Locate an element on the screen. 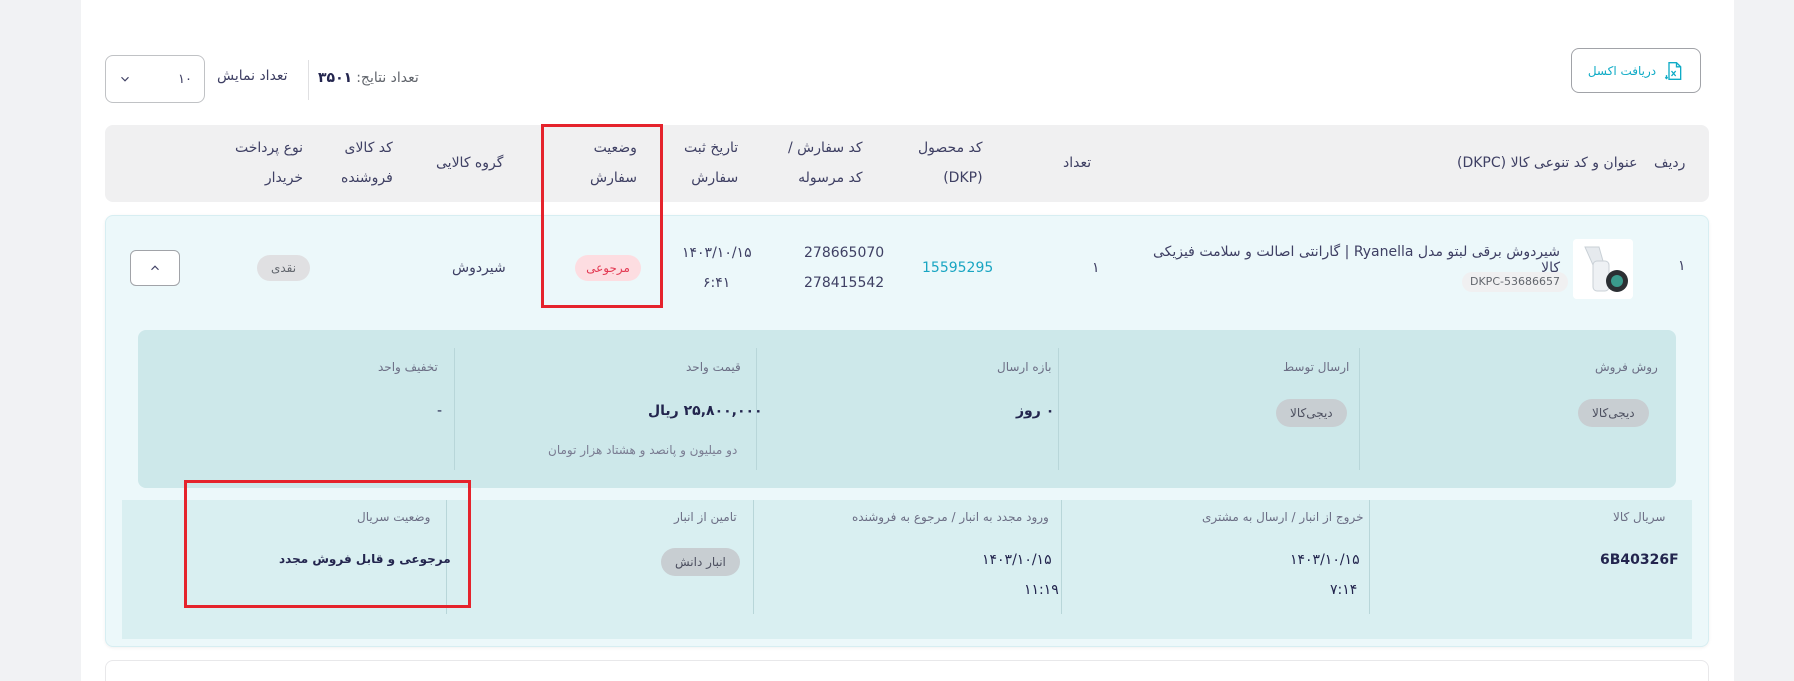 The image size is (1794, 681). shipment-code: 278415542 is located at coordinates (844, 283).